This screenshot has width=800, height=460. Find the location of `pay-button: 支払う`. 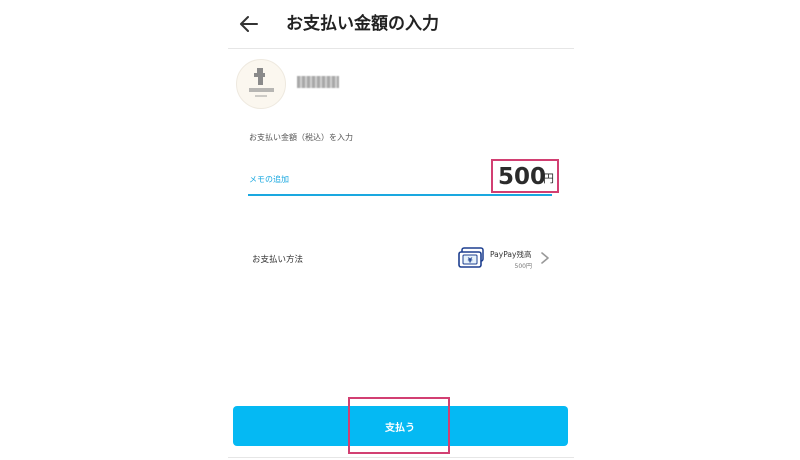

pay-button: 支払う is located at coordinates (400, 426).